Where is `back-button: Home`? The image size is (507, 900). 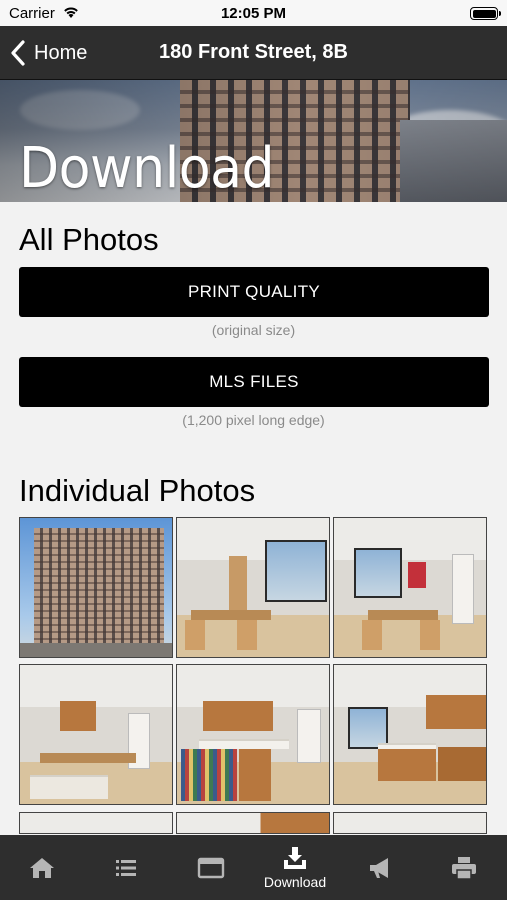 back-button: Home is located at coordinates (48, 53).